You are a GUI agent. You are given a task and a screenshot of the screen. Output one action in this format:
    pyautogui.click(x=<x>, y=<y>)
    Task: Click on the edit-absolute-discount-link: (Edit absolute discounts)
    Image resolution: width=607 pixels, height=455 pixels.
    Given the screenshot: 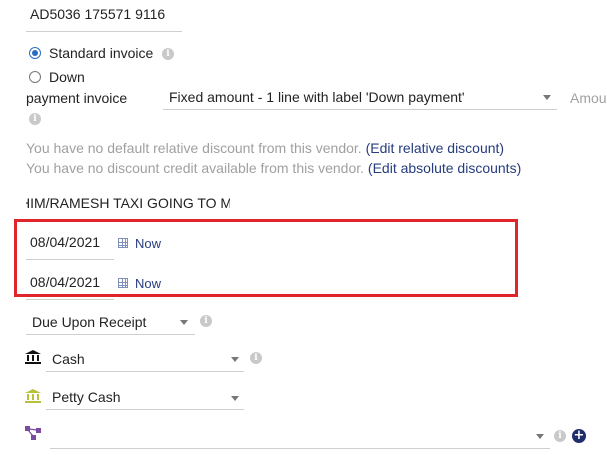 What is the action you would take?
    pyautogui.click(x=444, y=168)
    